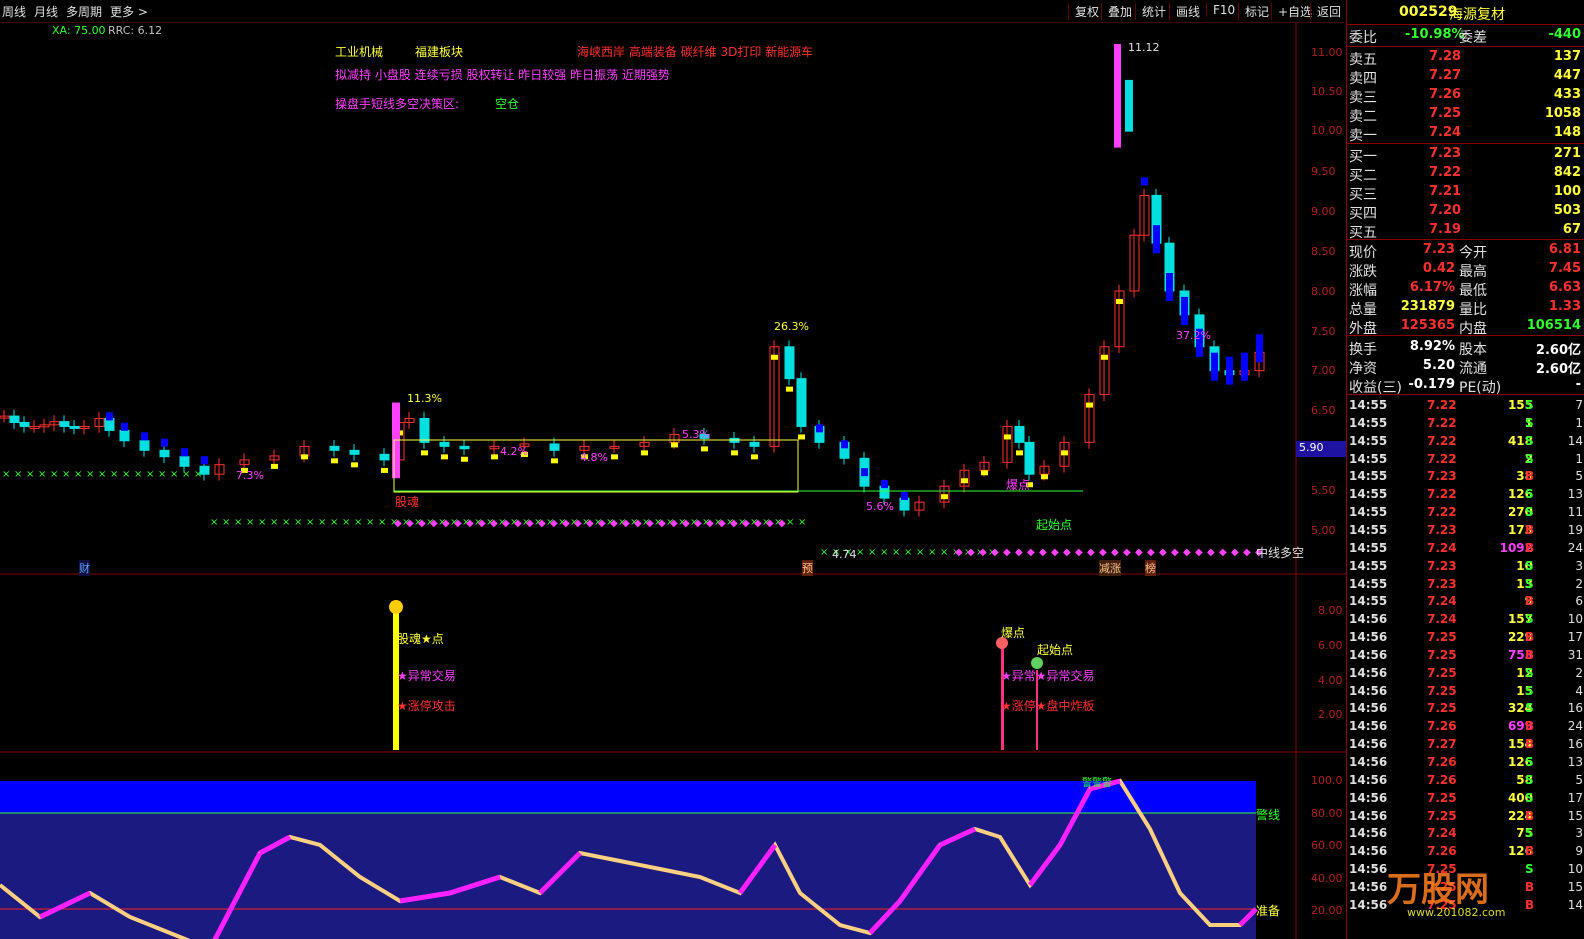  Describe the element at coordinates (1327, 878) in the screenshot. I see `osc-axis-tick: 40.00` at that location.